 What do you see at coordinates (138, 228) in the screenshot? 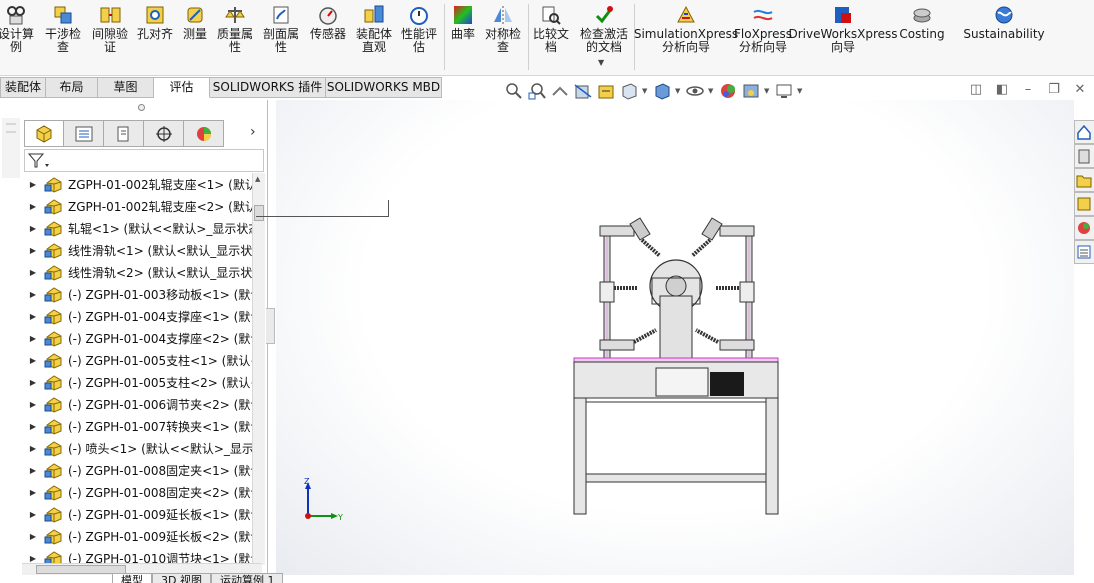
I see `tree-row: ▶ 轧辊<1> (默认<<默认>_显示状态` at bounding box center [138, 228].